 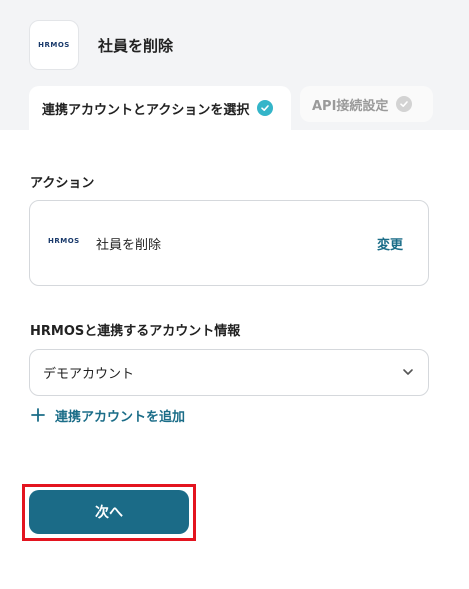 I want to click on tab-account-action-label: 連携アカウントとアクションを選択, so click(x=146, y=110).